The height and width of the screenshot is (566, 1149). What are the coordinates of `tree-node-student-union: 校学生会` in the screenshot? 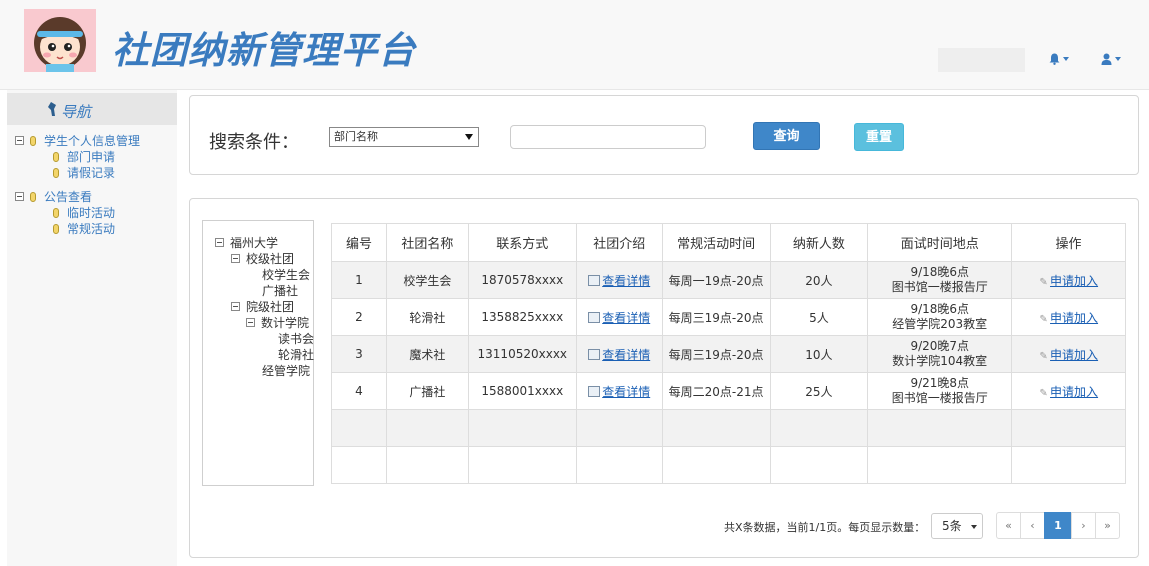 It's located at (286, 275).